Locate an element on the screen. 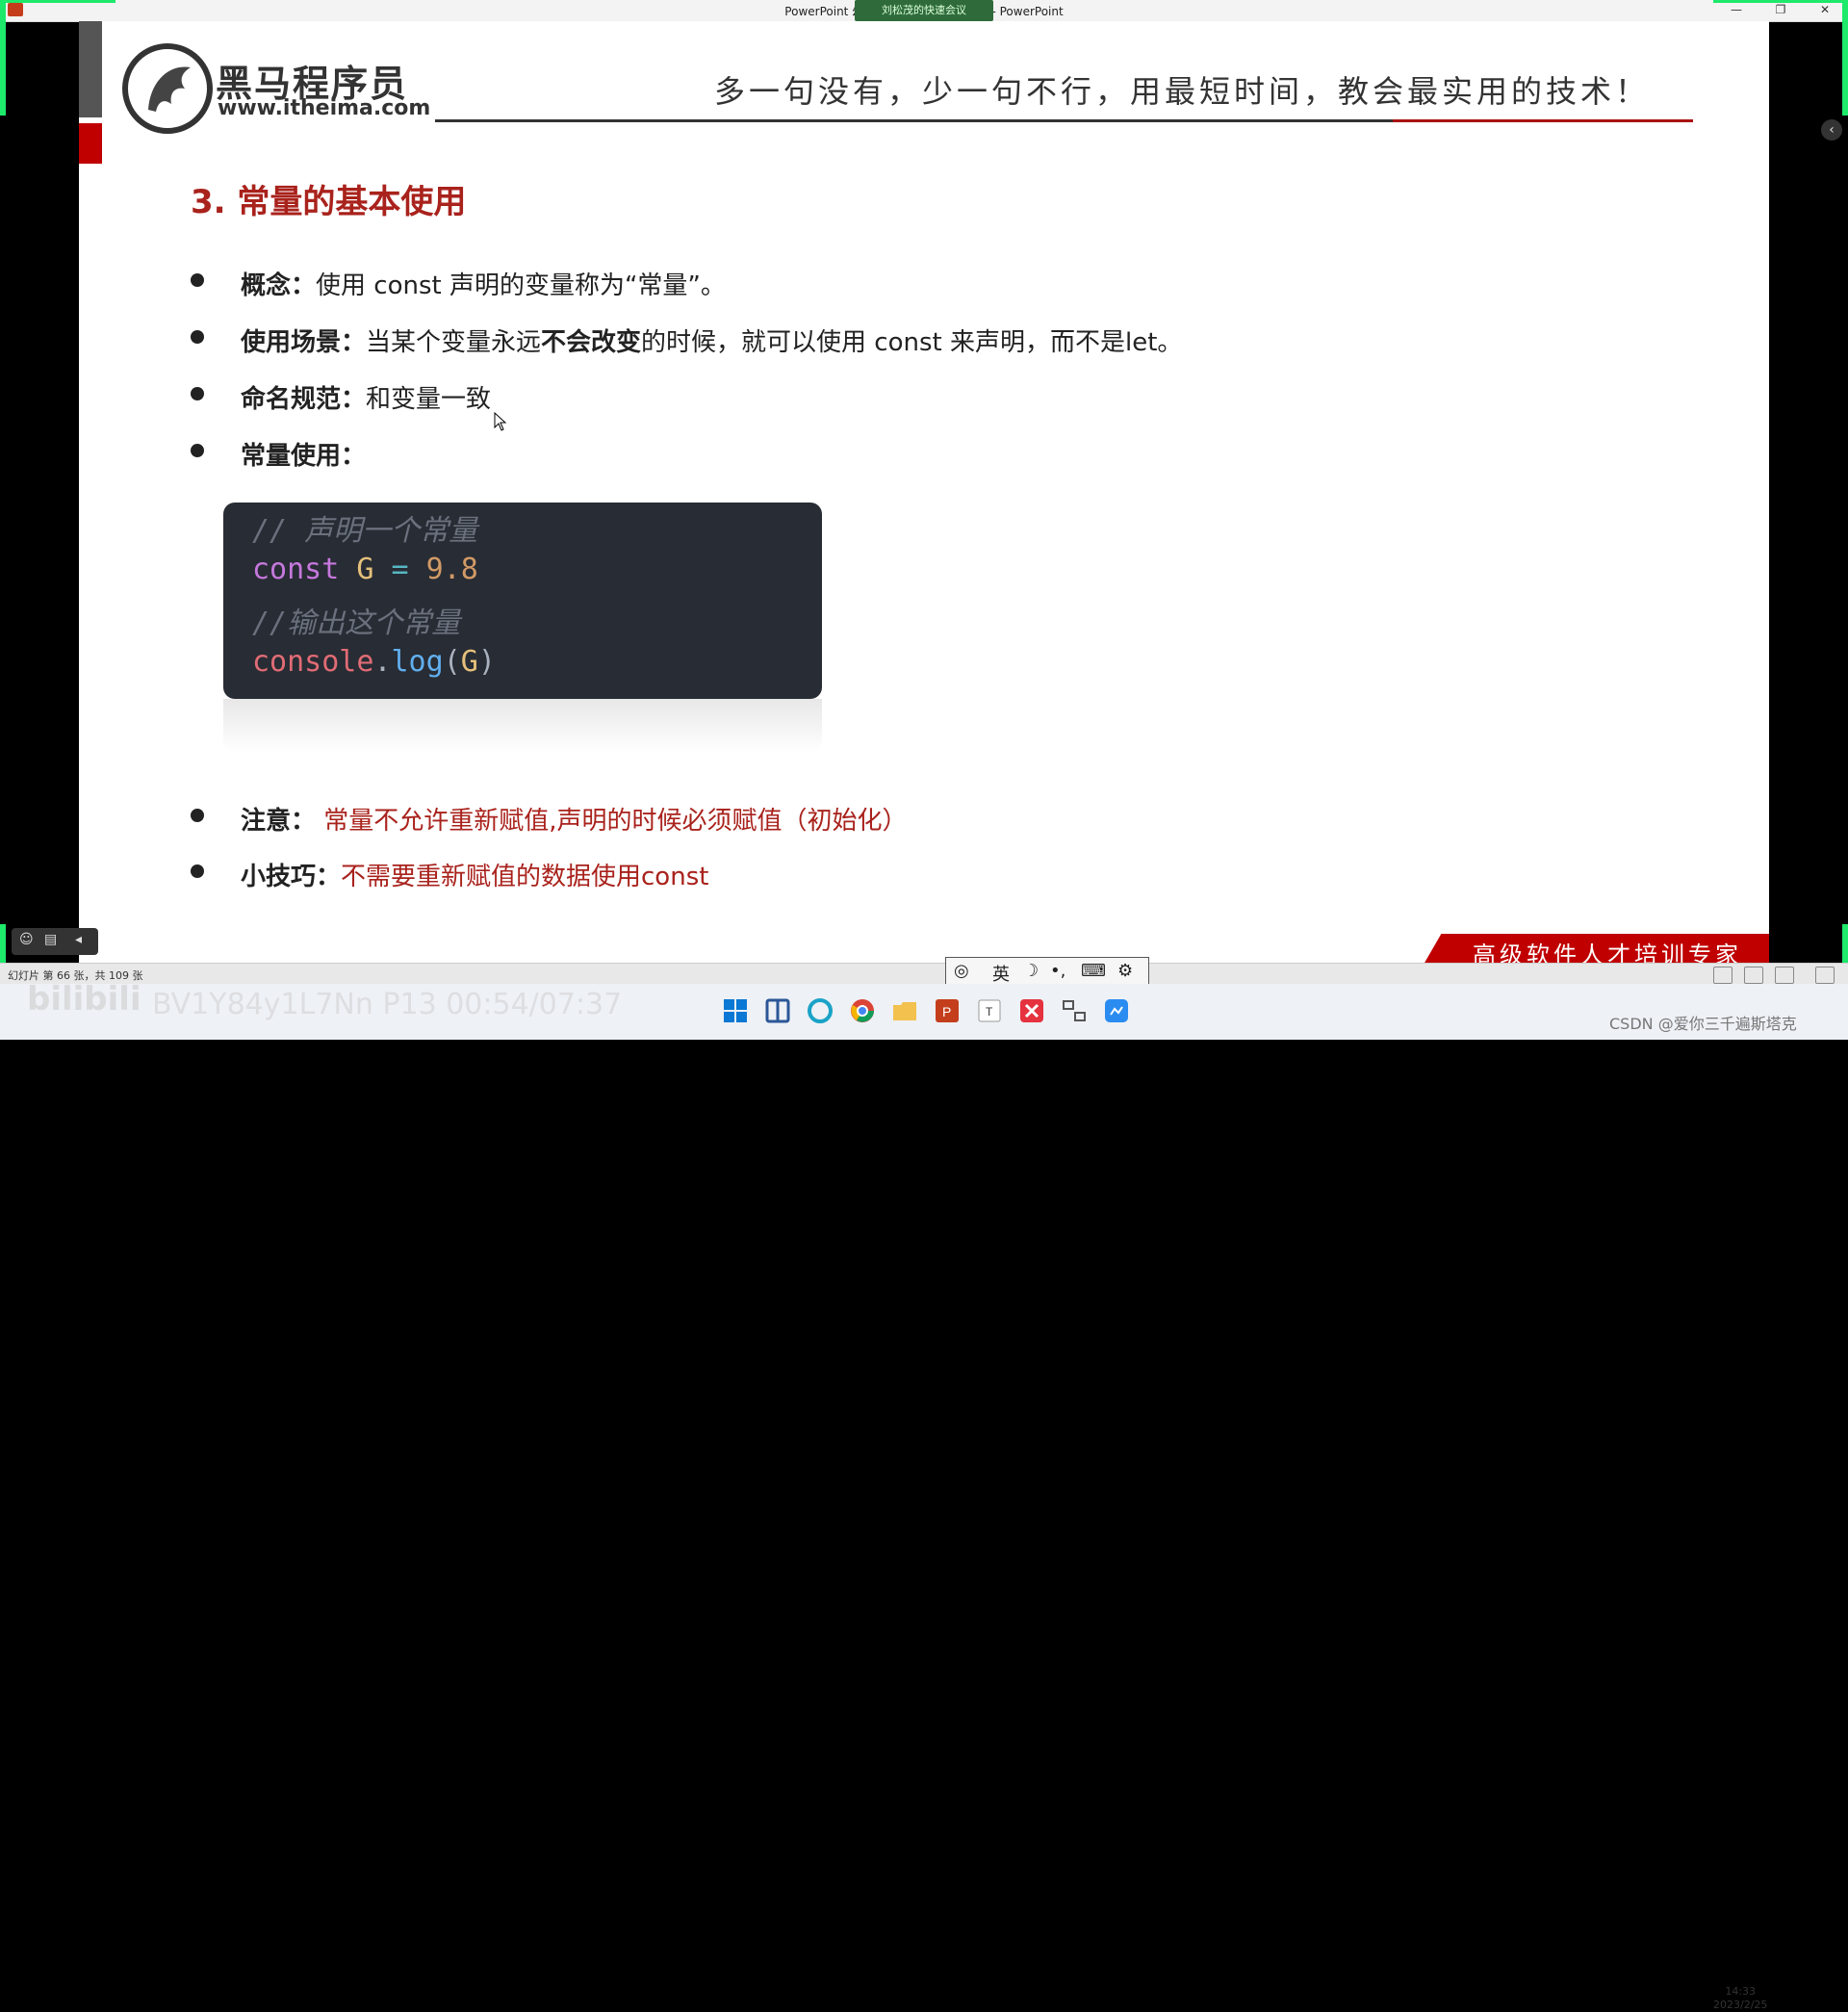 The image size is (1848, 2012). chevron-left-icon: ‹ is located at coordinates (1831, 130).